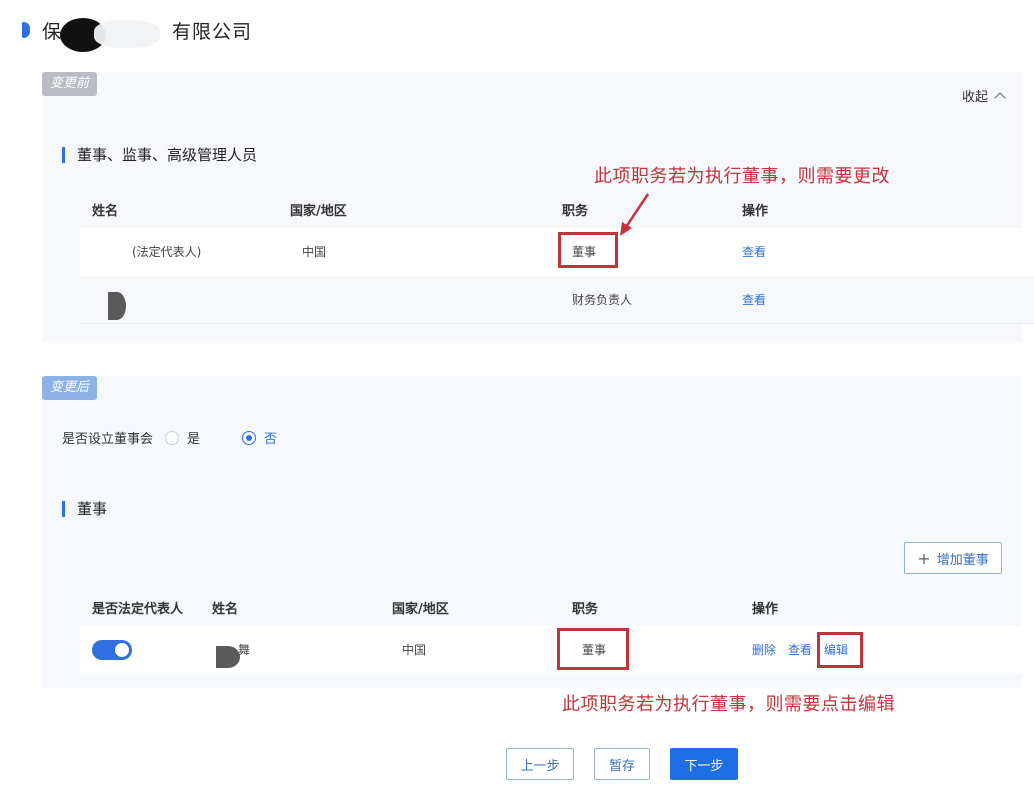 The width and height of the screenshot is (1034, 798). Describe the element at coordinates (249, 437) in the screenshot. I see `radio-no` at that location.